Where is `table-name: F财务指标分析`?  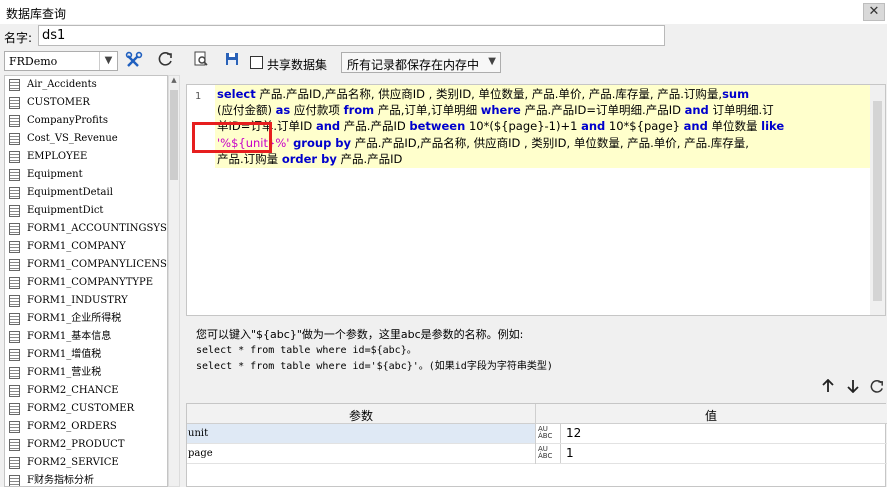
table-name: F财务指标分析 is located at coordinates (60, 480).